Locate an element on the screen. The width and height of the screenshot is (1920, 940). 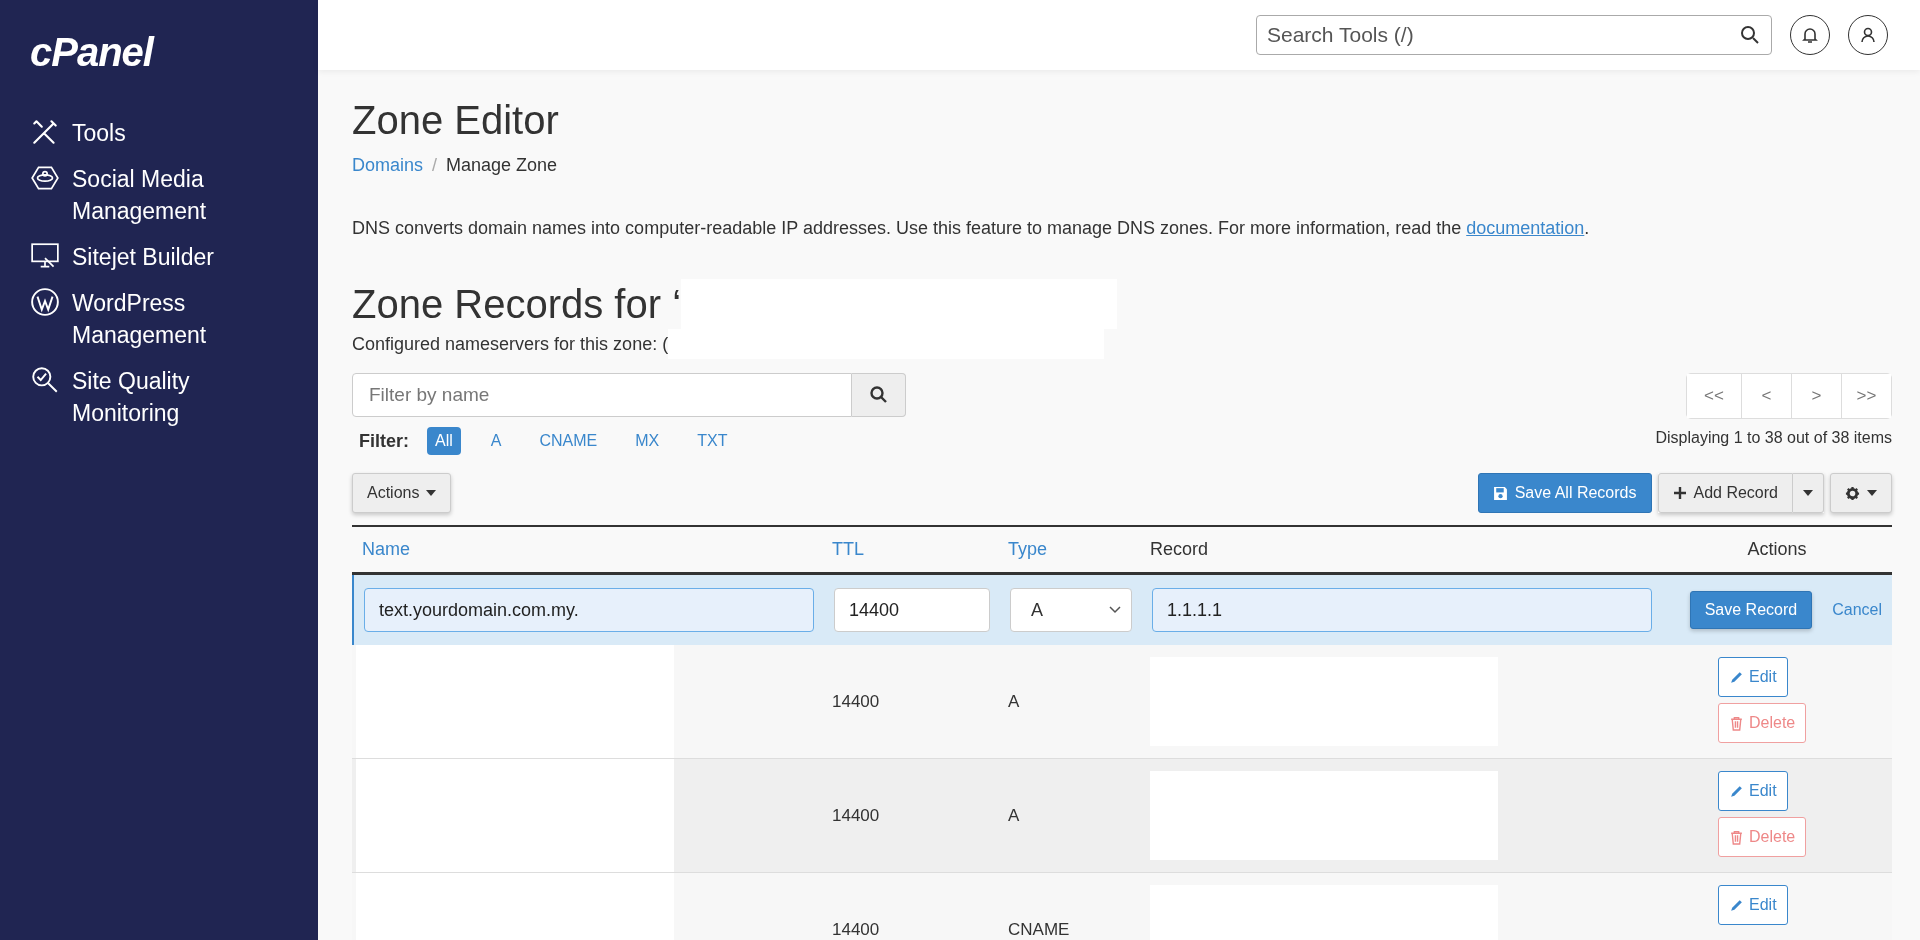
column-header: Name is located at coordinates (587, 549).